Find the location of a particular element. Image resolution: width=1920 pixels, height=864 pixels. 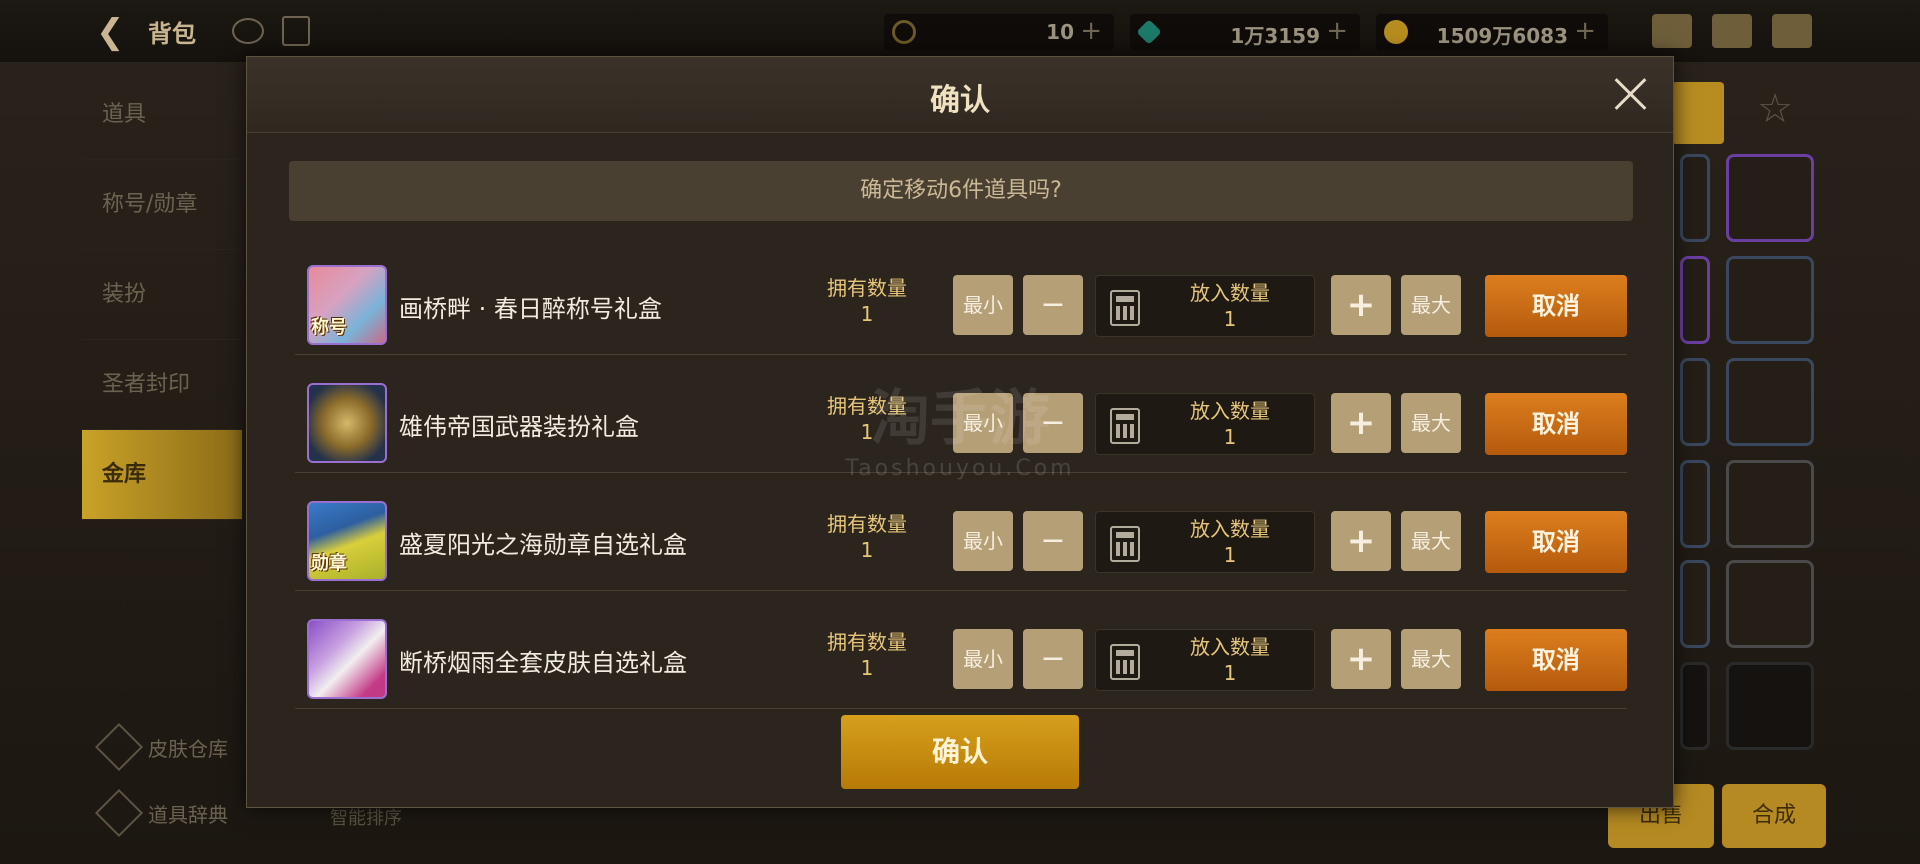

item-row: 雄伟帝国武器装扮礼盒 拥有数量 1 最小 − 放入数量 1 + 最大 取消 is located at coordinates (961, 414).